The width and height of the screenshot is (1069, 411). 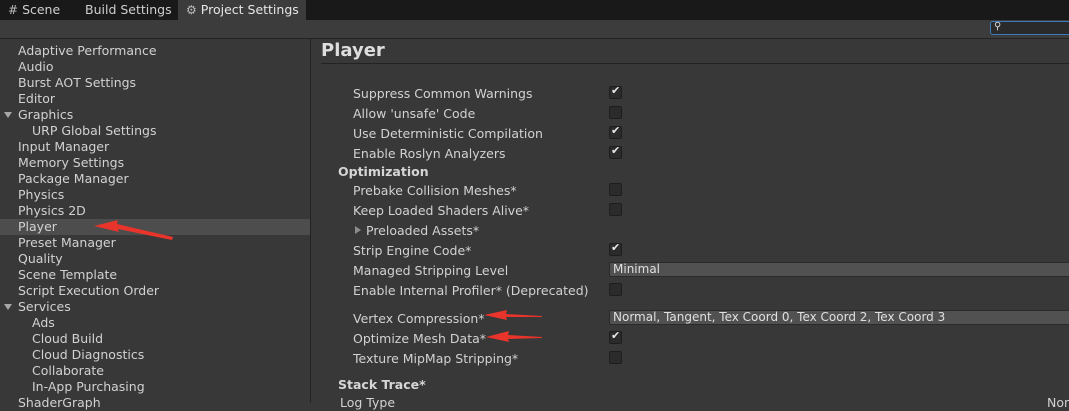 I want to click on search-input: ⚲, so click(x=1029, y=28).